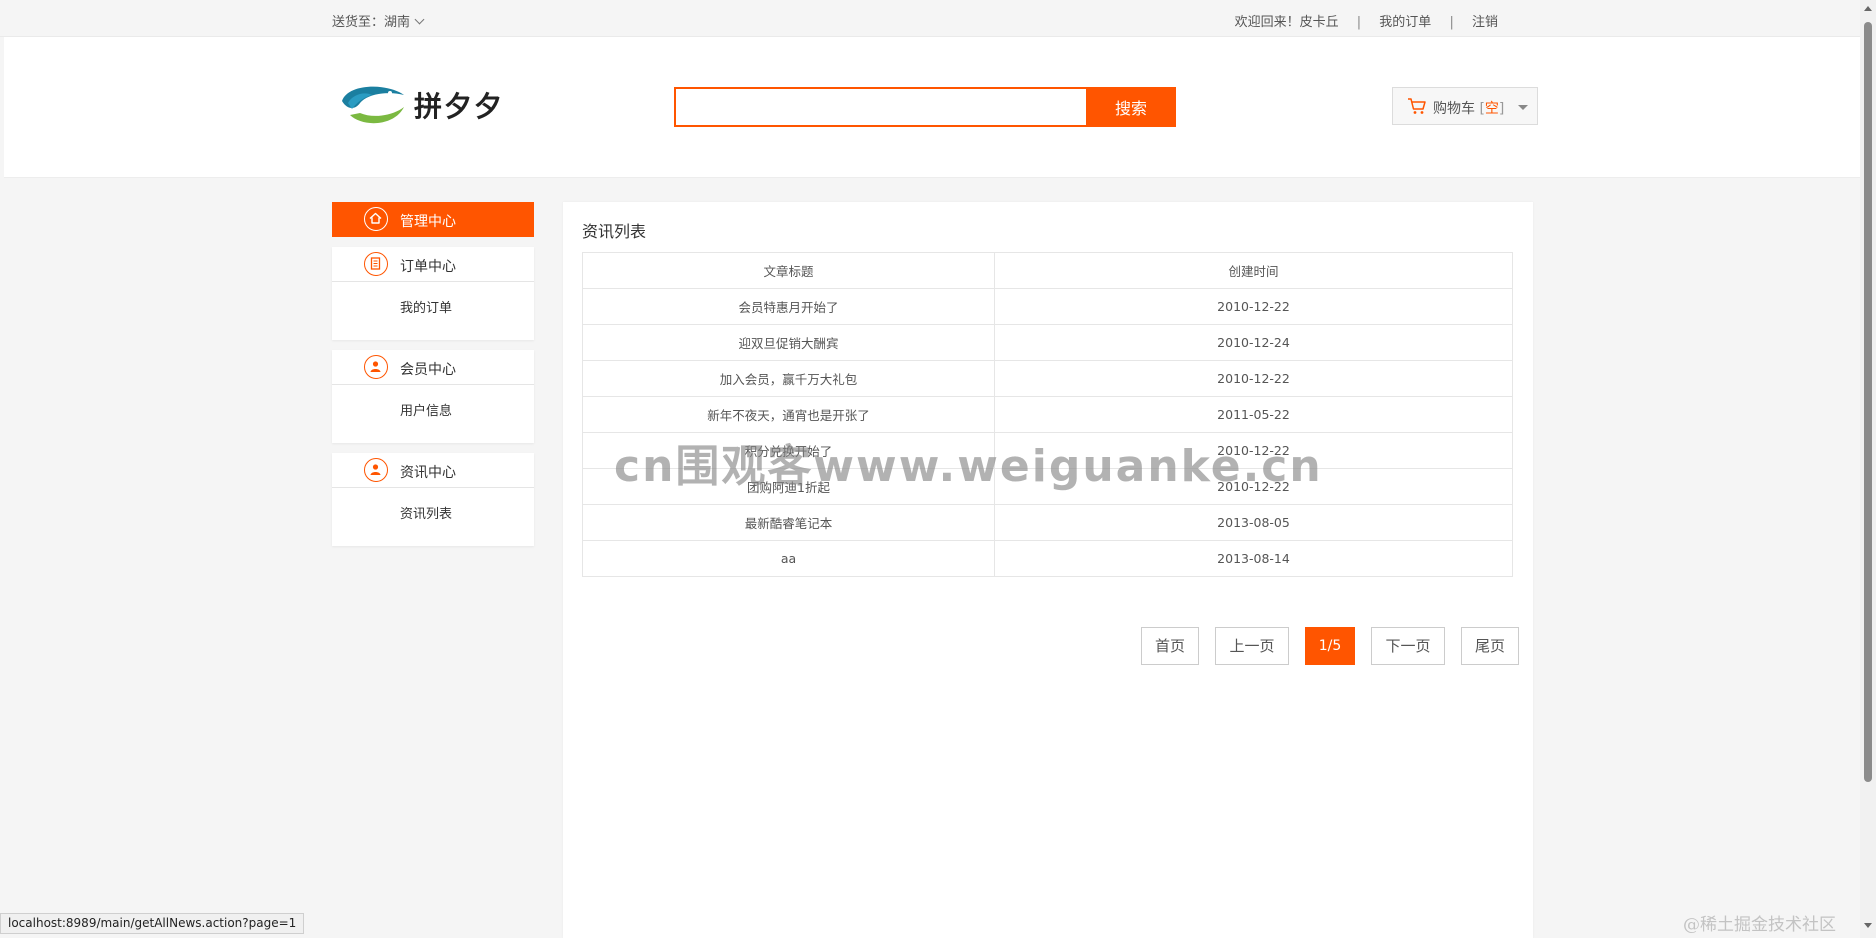 The height and width of the screenshot is (938, 1876). I want to click on table-row: aa 2013-08-14, so click(1047, 558).